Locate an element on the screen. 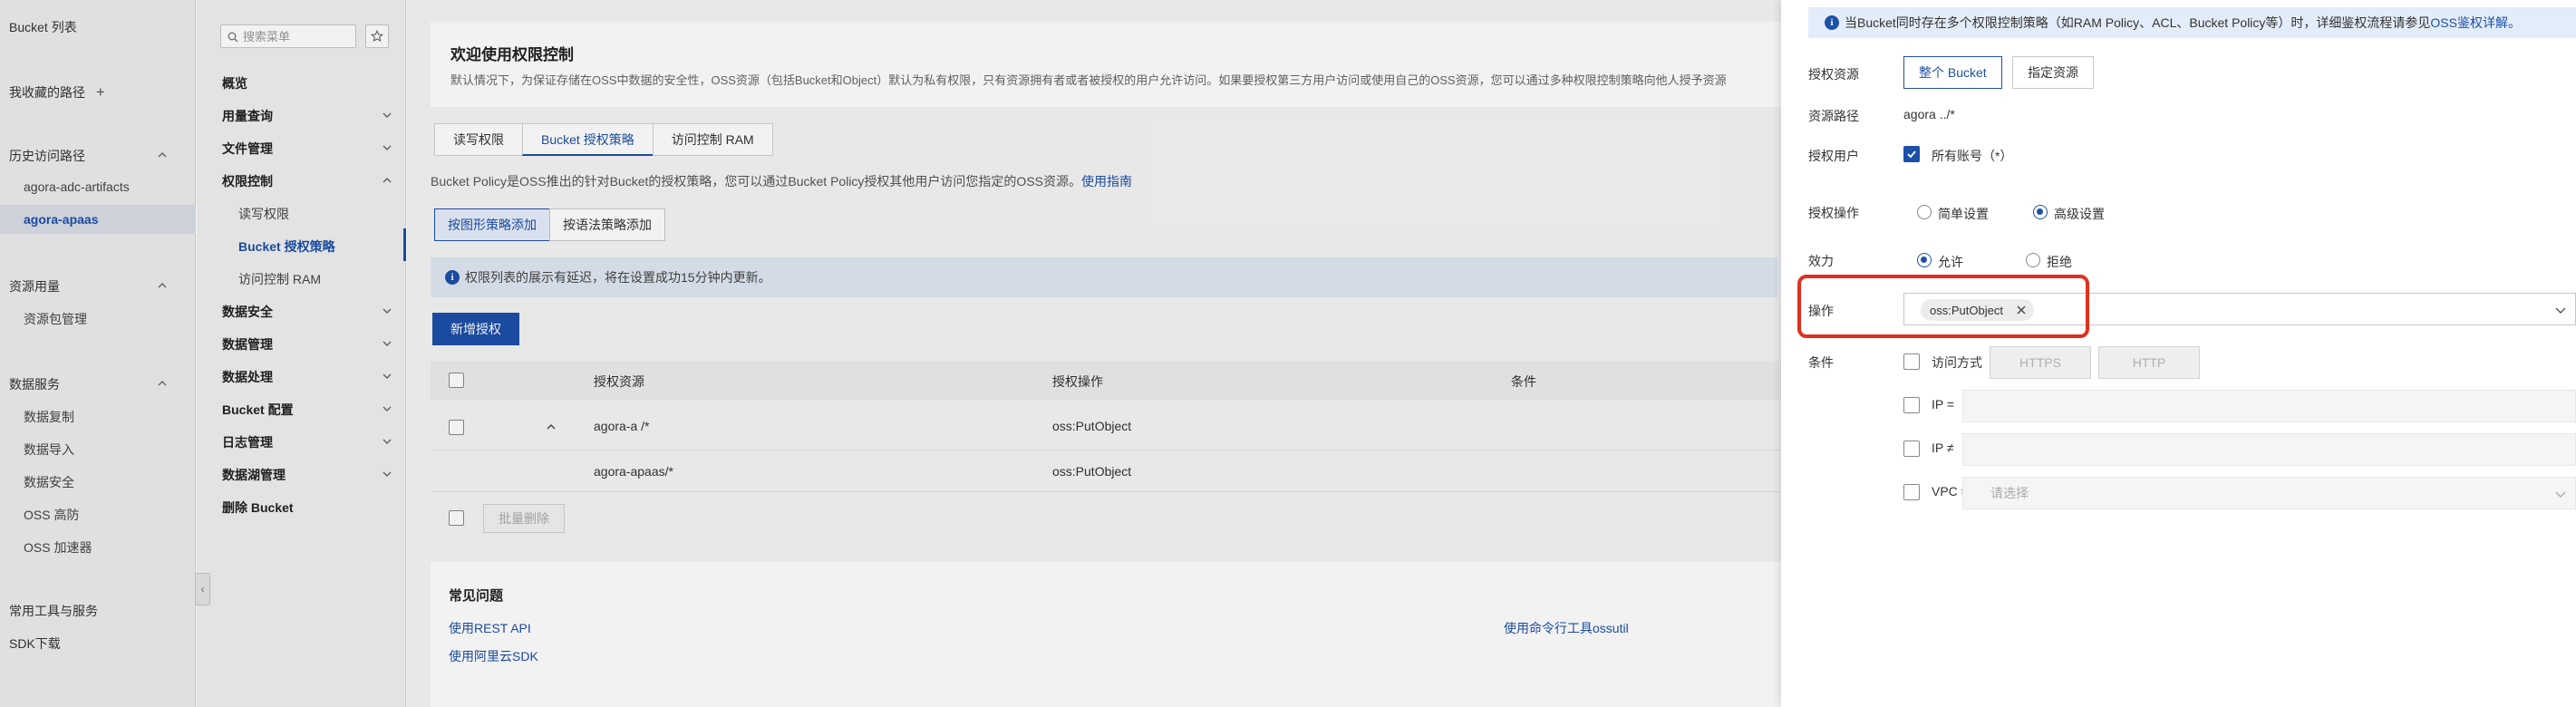  row-checkbox is located at coordinates (456, 427).